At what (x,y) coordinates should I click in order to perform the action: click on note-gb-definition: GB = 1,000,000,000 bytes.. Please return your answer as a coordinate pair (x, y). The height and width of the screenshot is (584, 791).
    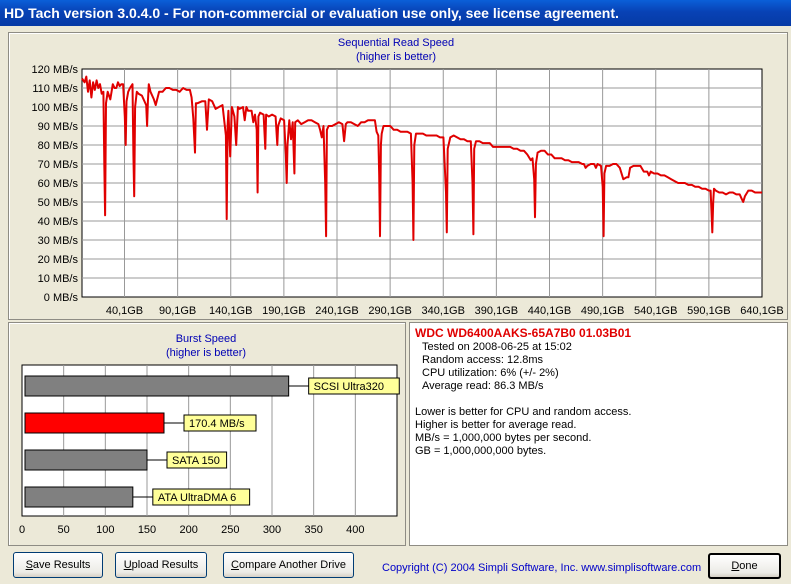
    Looking at the image, I should click on (481, 451).